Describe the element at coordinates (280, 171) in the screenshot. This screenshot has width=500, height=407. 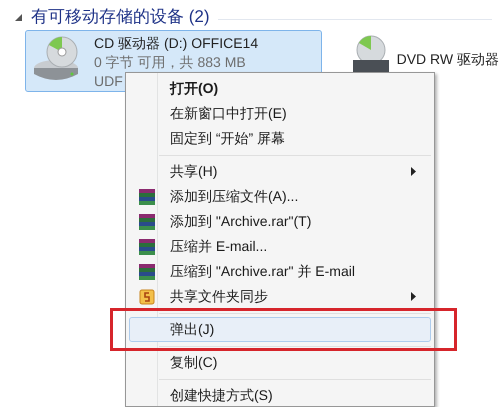
I see `menu-item: 共享(H)` at that location.